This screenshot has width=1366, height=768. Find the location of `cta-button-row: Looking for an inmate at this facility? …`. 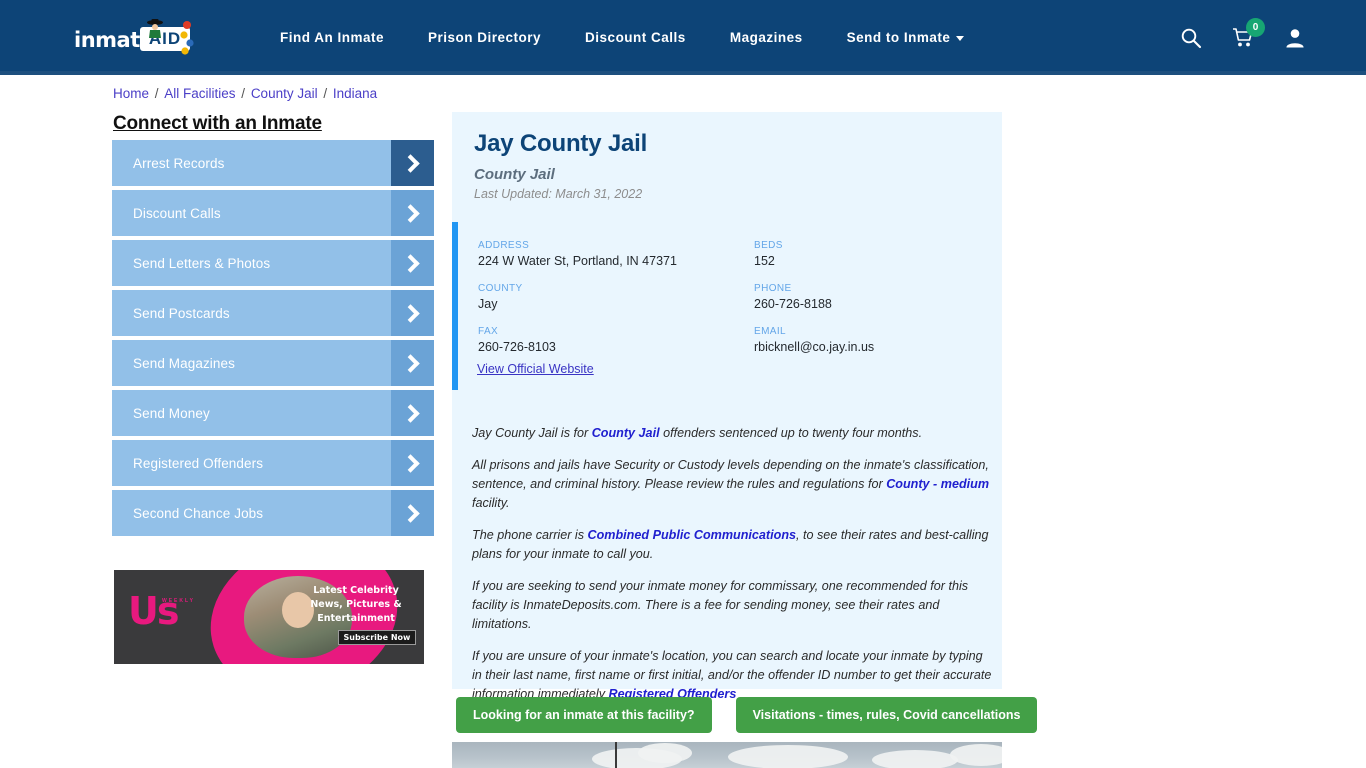

cta-button-row: Looking for an inmate at this facility? … is located at coordinates (747, 715).